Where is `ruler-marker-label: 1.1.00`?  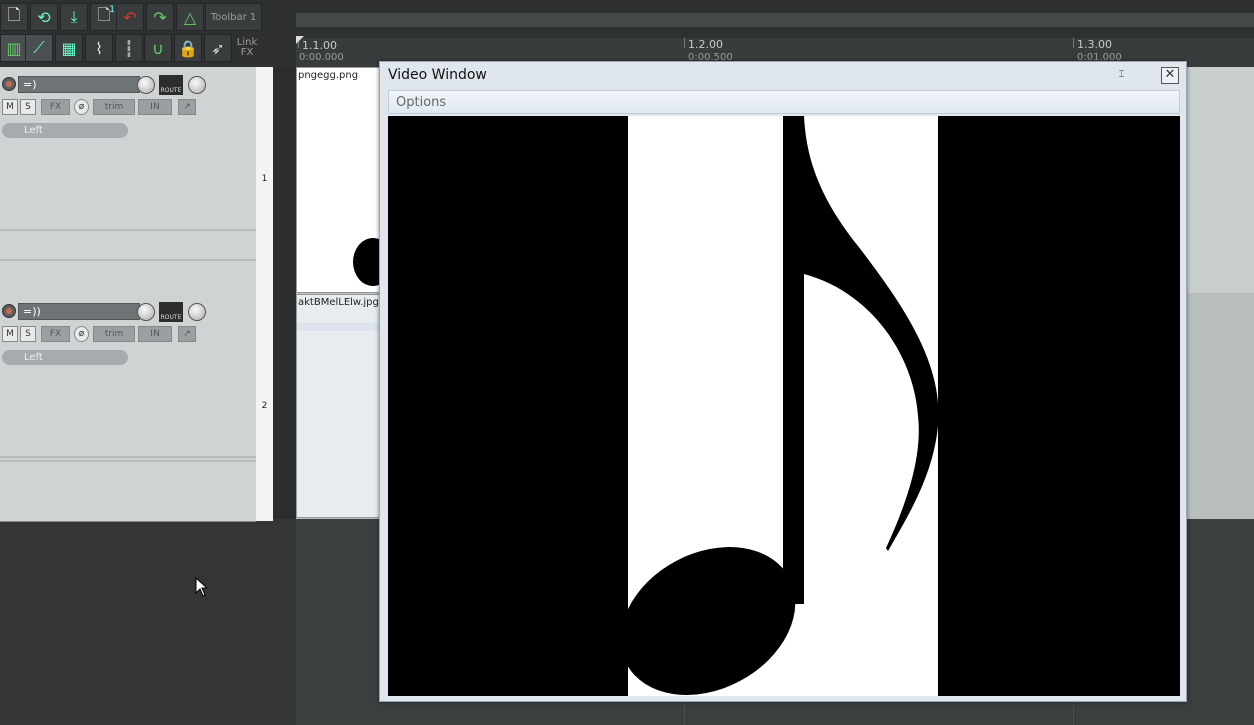 ruler-marker-label: 1.1.00 is located at coordinates (319, 45).